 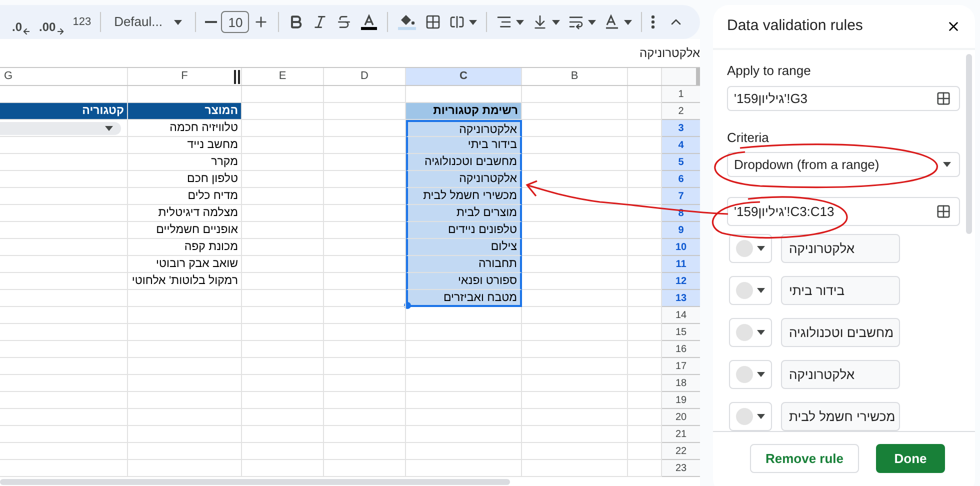 I want to click on column-header: G, so click(x=64, y=76).